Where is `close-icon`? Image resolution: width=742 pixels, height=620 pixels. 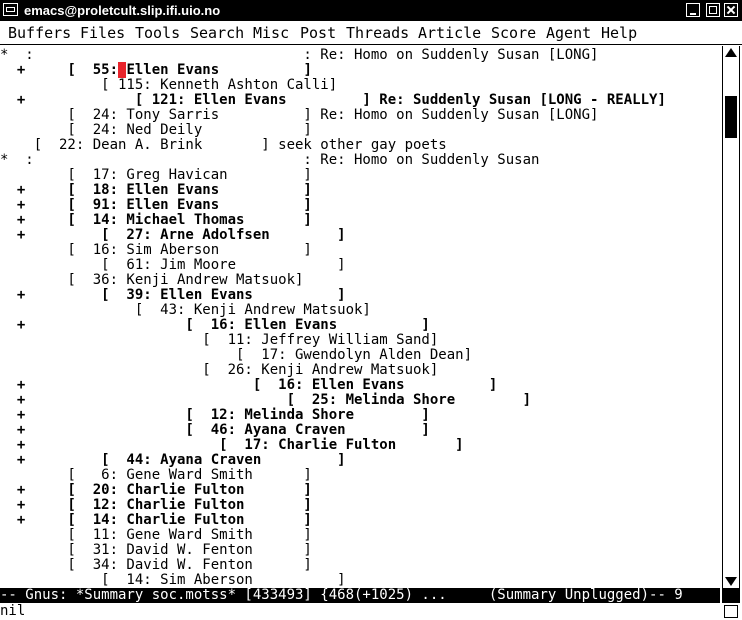 close-icon is located at coordinates (731, 10).